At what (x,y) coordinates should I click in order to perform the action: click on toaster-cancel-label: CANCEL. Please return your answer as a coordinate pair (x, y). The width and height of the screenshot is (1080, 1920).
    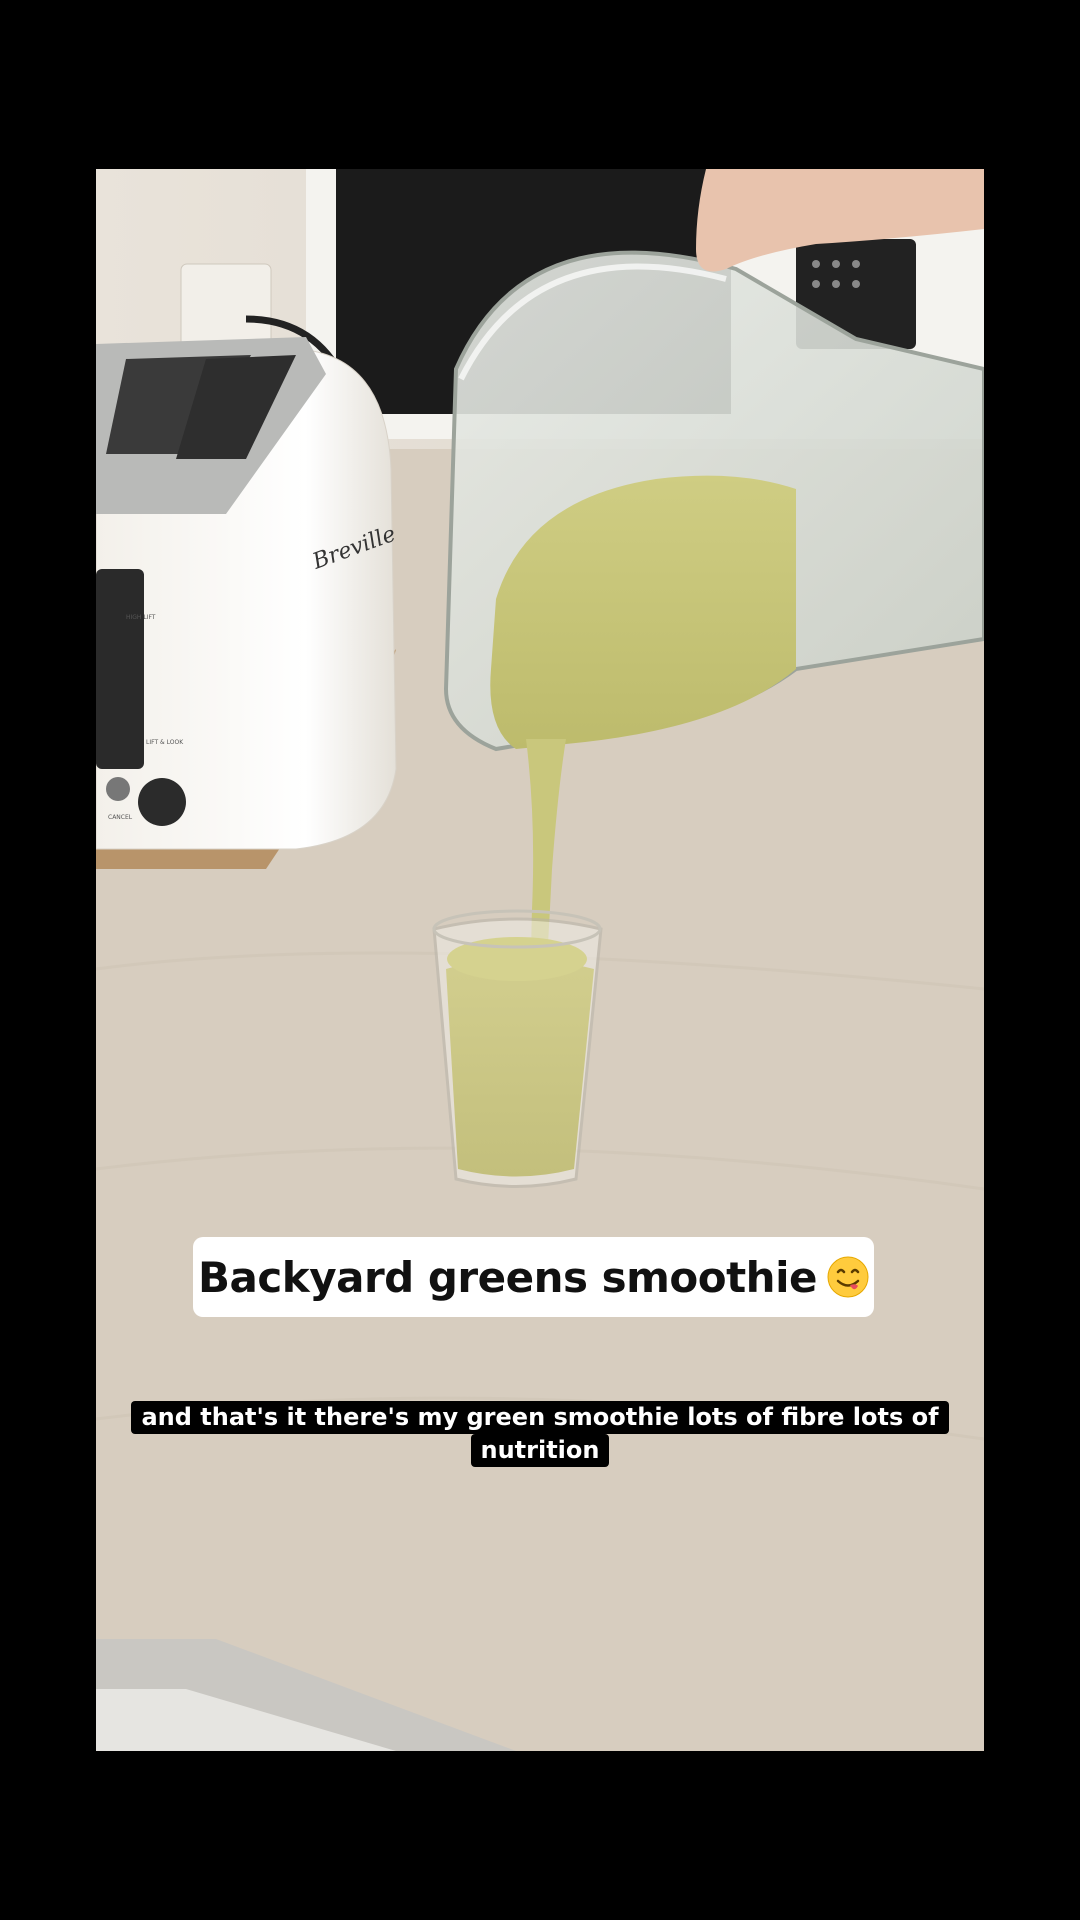
    Looking at the image, I should click on (120, 817).